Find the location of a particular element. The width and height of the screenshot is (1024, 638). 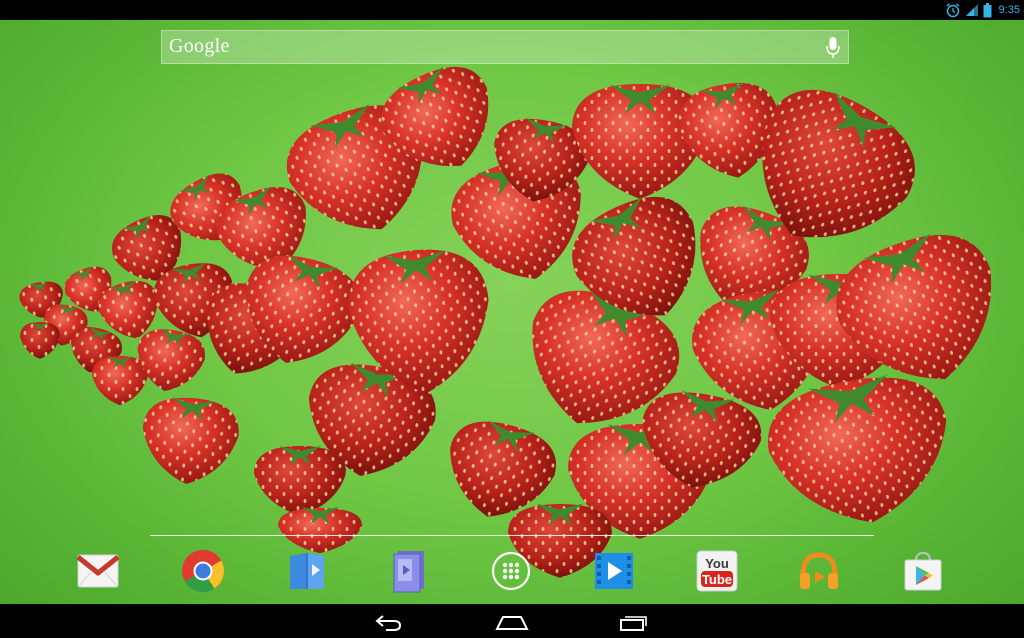

back-button is located at coordinates (389, 622).